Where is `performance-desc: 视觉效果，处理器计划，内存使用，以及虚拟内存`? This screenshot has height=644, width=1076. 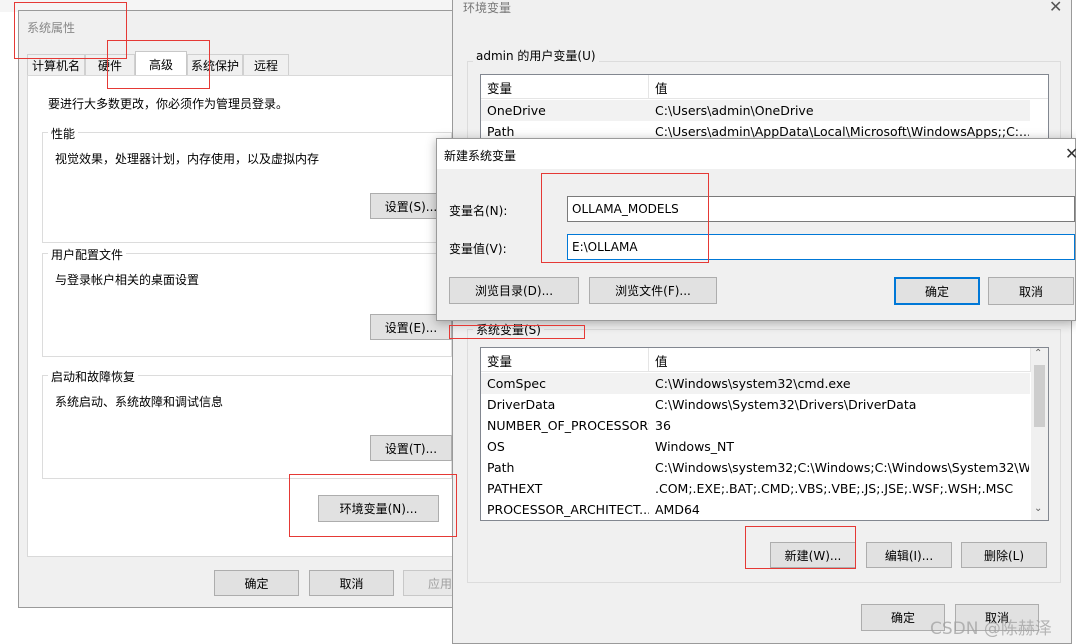 performance-desc: 视觉效果，处理器计划，内存使用，以及虚拟内存 is located at coordinates (187, 159).